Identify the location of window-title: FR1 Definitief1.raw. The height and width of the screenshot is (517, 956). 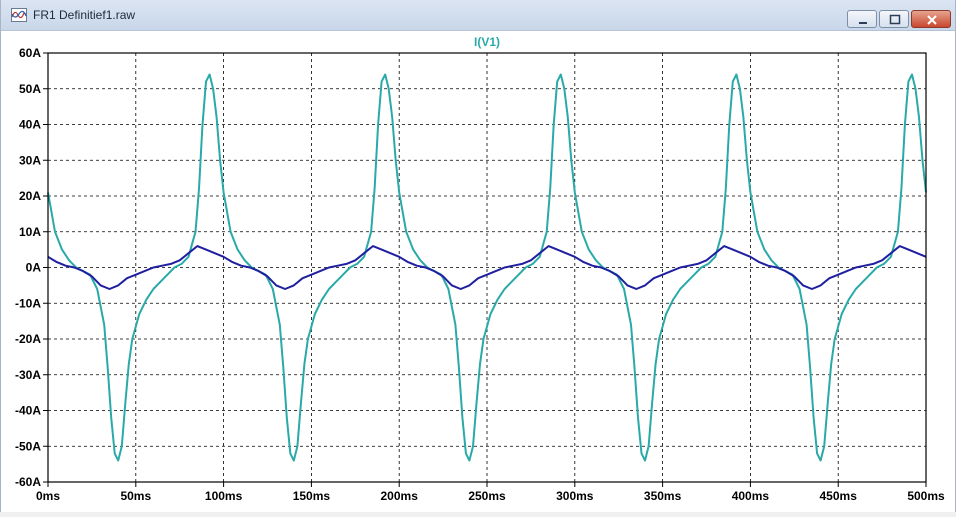
(84, 15).